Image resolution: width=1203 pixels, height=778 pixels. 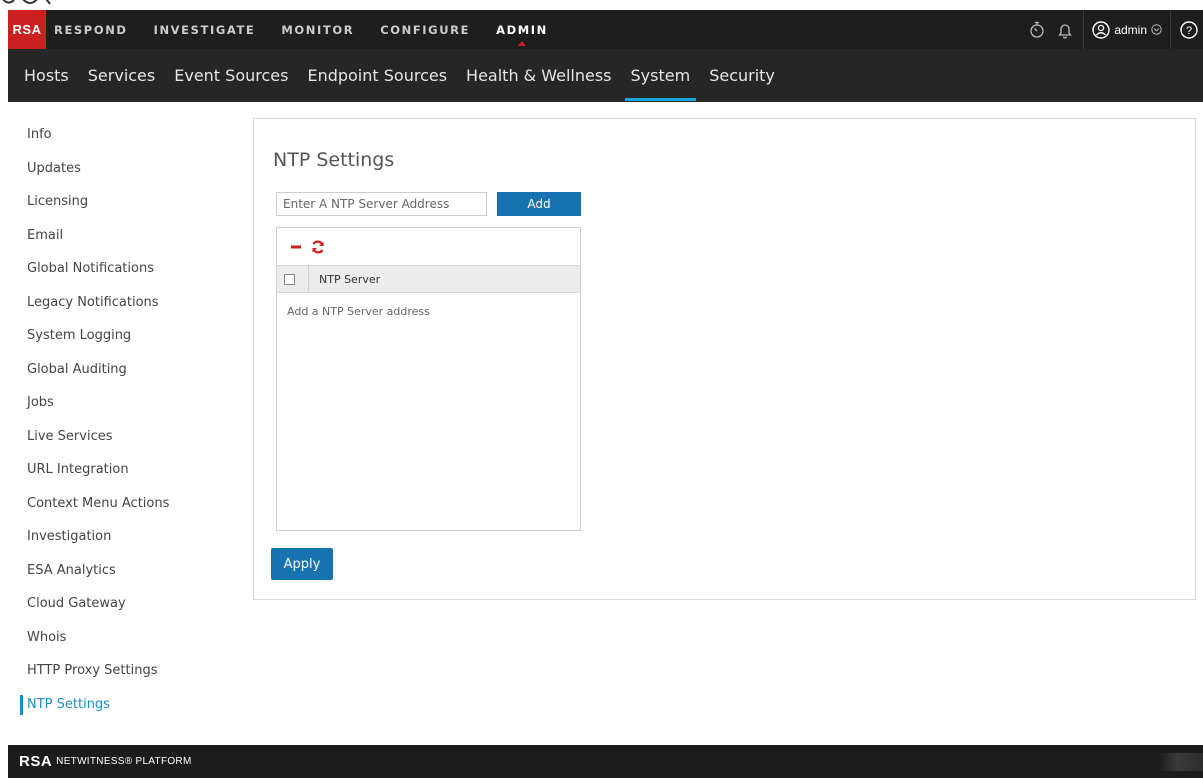 I want to click on page-title: NTP Settings, so click(x=334, y=160).